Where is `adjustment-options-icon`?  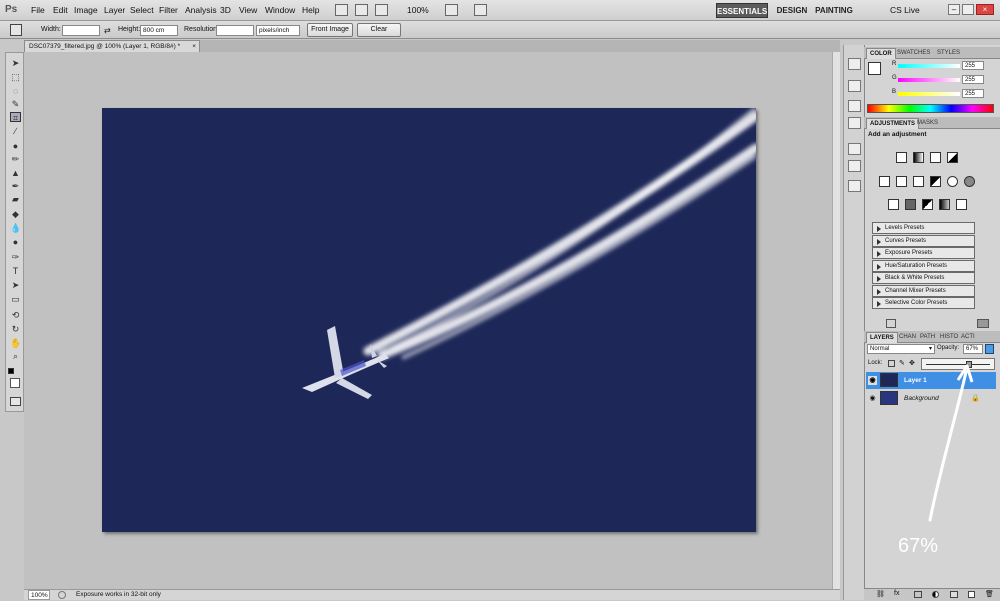
adjustment-options-icon is located at coordinates (983, 323).